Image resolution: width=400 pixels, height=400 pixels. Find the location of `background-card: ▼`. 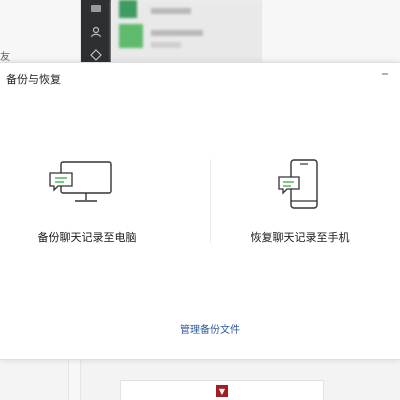

background-card: ▼ is located at coordinates (222, 390).